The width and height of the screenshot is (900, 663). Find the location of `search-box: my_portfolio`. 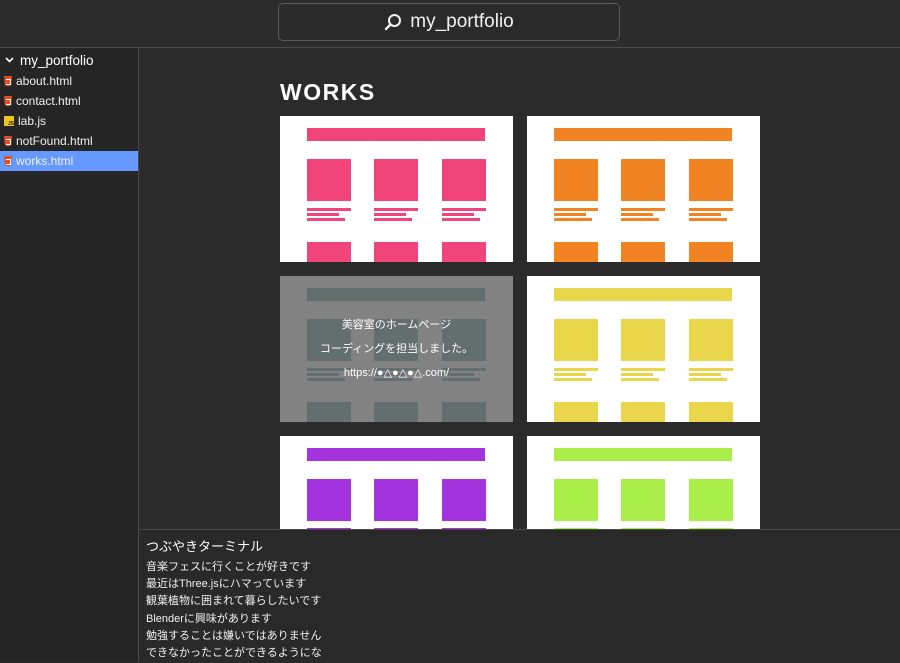

search-box: my_portfolio is located at coordinates (449, 22).